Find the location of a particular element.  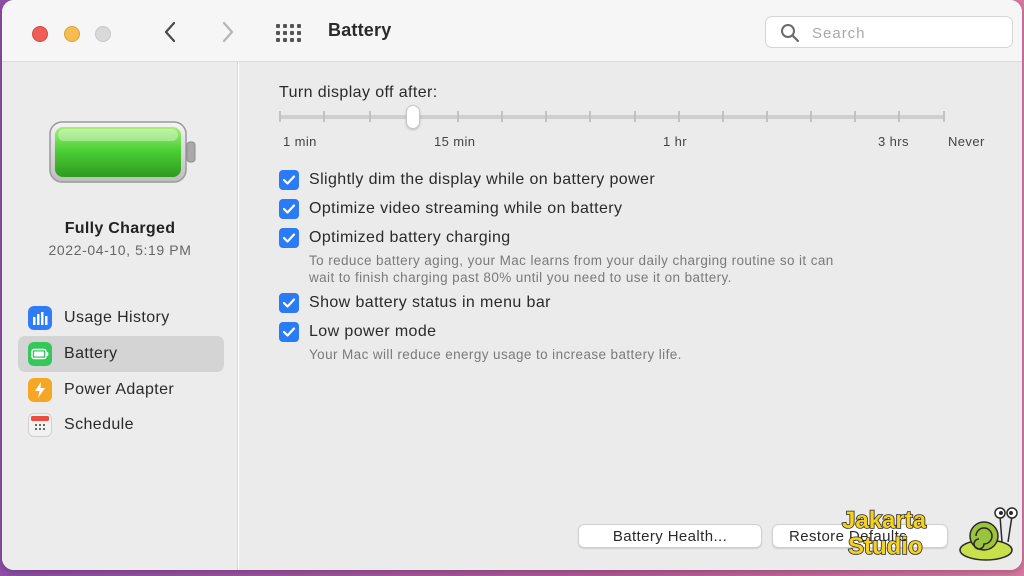

logo-line2: Studio is located at coordinates (885, 546).